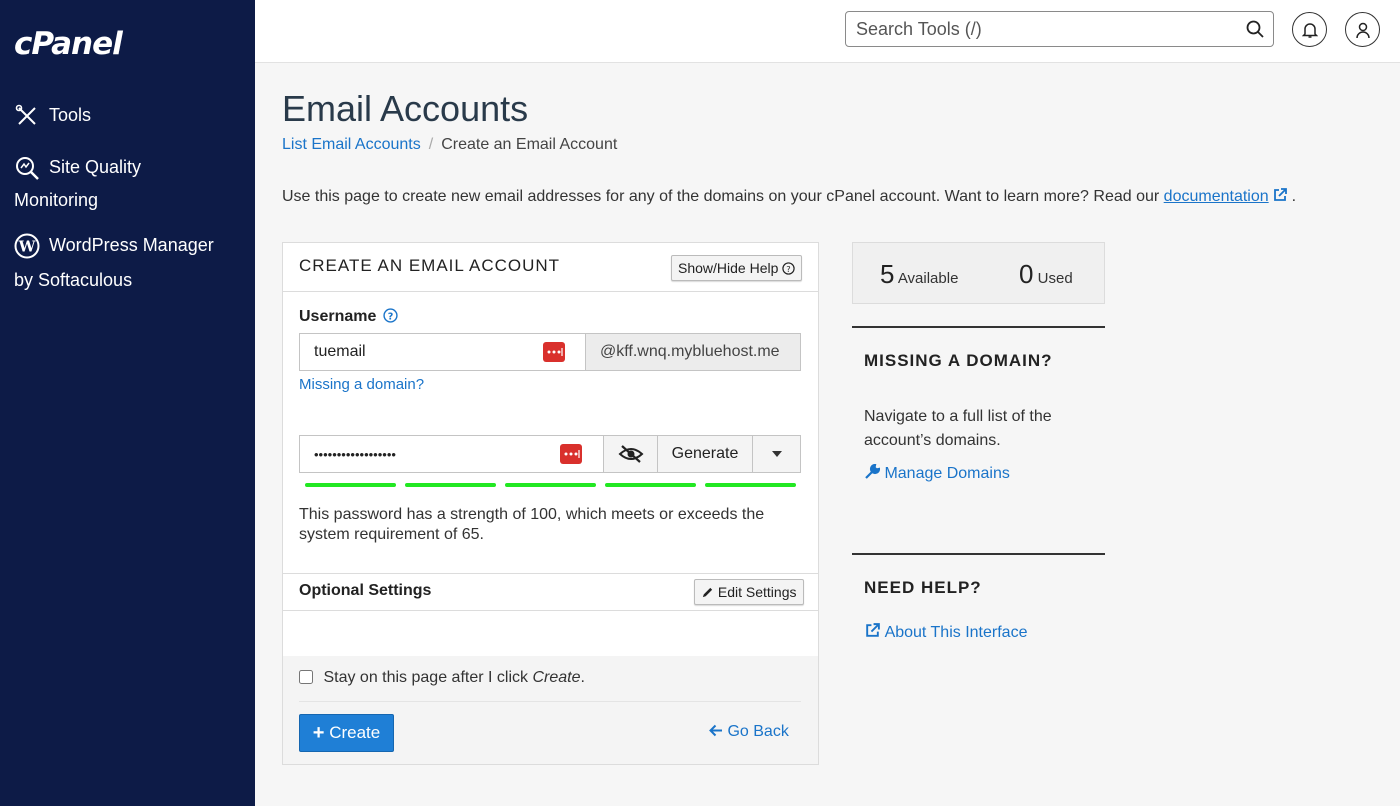  What do you see at coordinates (705, 454) in the screenshot?
I see `generate-password-button: Generate` at bounding box center [705, 454].